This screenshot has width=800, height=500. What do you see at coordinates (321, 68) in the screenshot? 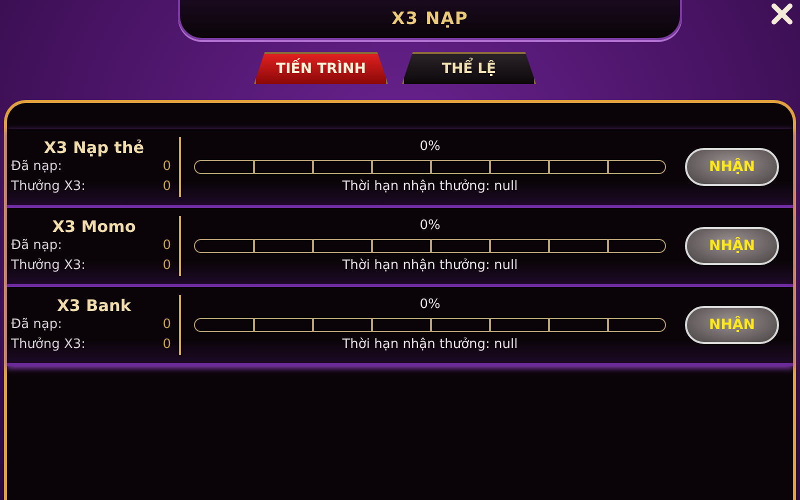
I see `tab: TIẾN TRÌNH` at bounding box center [321, 68].